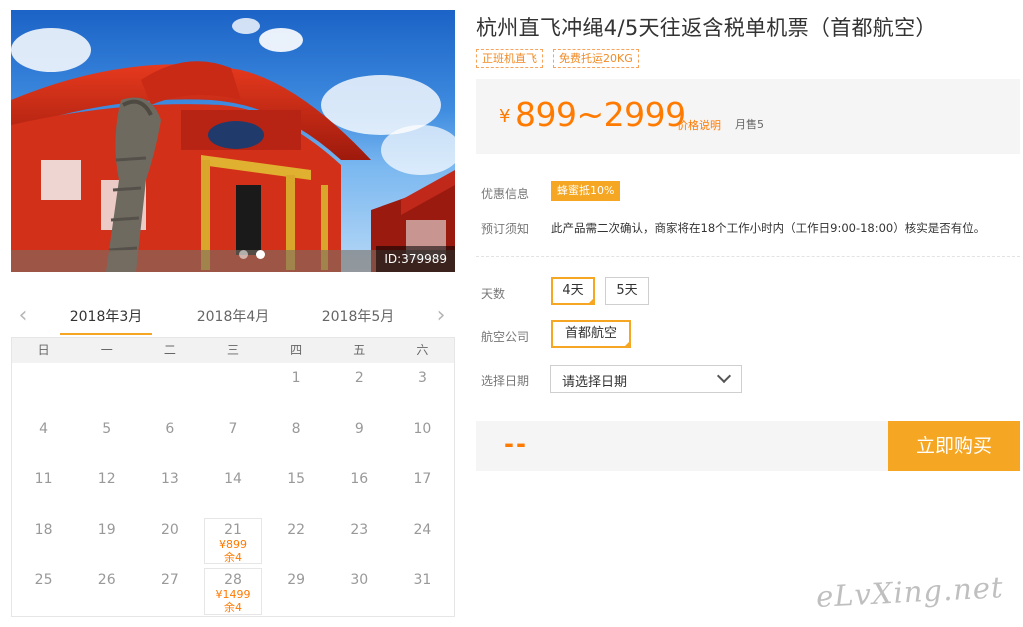 This screenshot has height=627, width=1023. What do you see at coordinates (43, 489) in the screenshot?
I see `calendar-day: 11` at bounding box center [43, 489].